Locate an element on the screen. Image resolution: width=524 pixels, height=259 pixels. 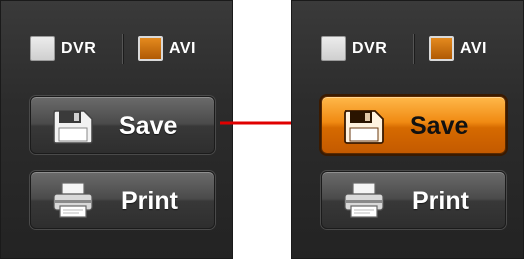
save-button-highlighted: Save is located at coordinates (413, 125).